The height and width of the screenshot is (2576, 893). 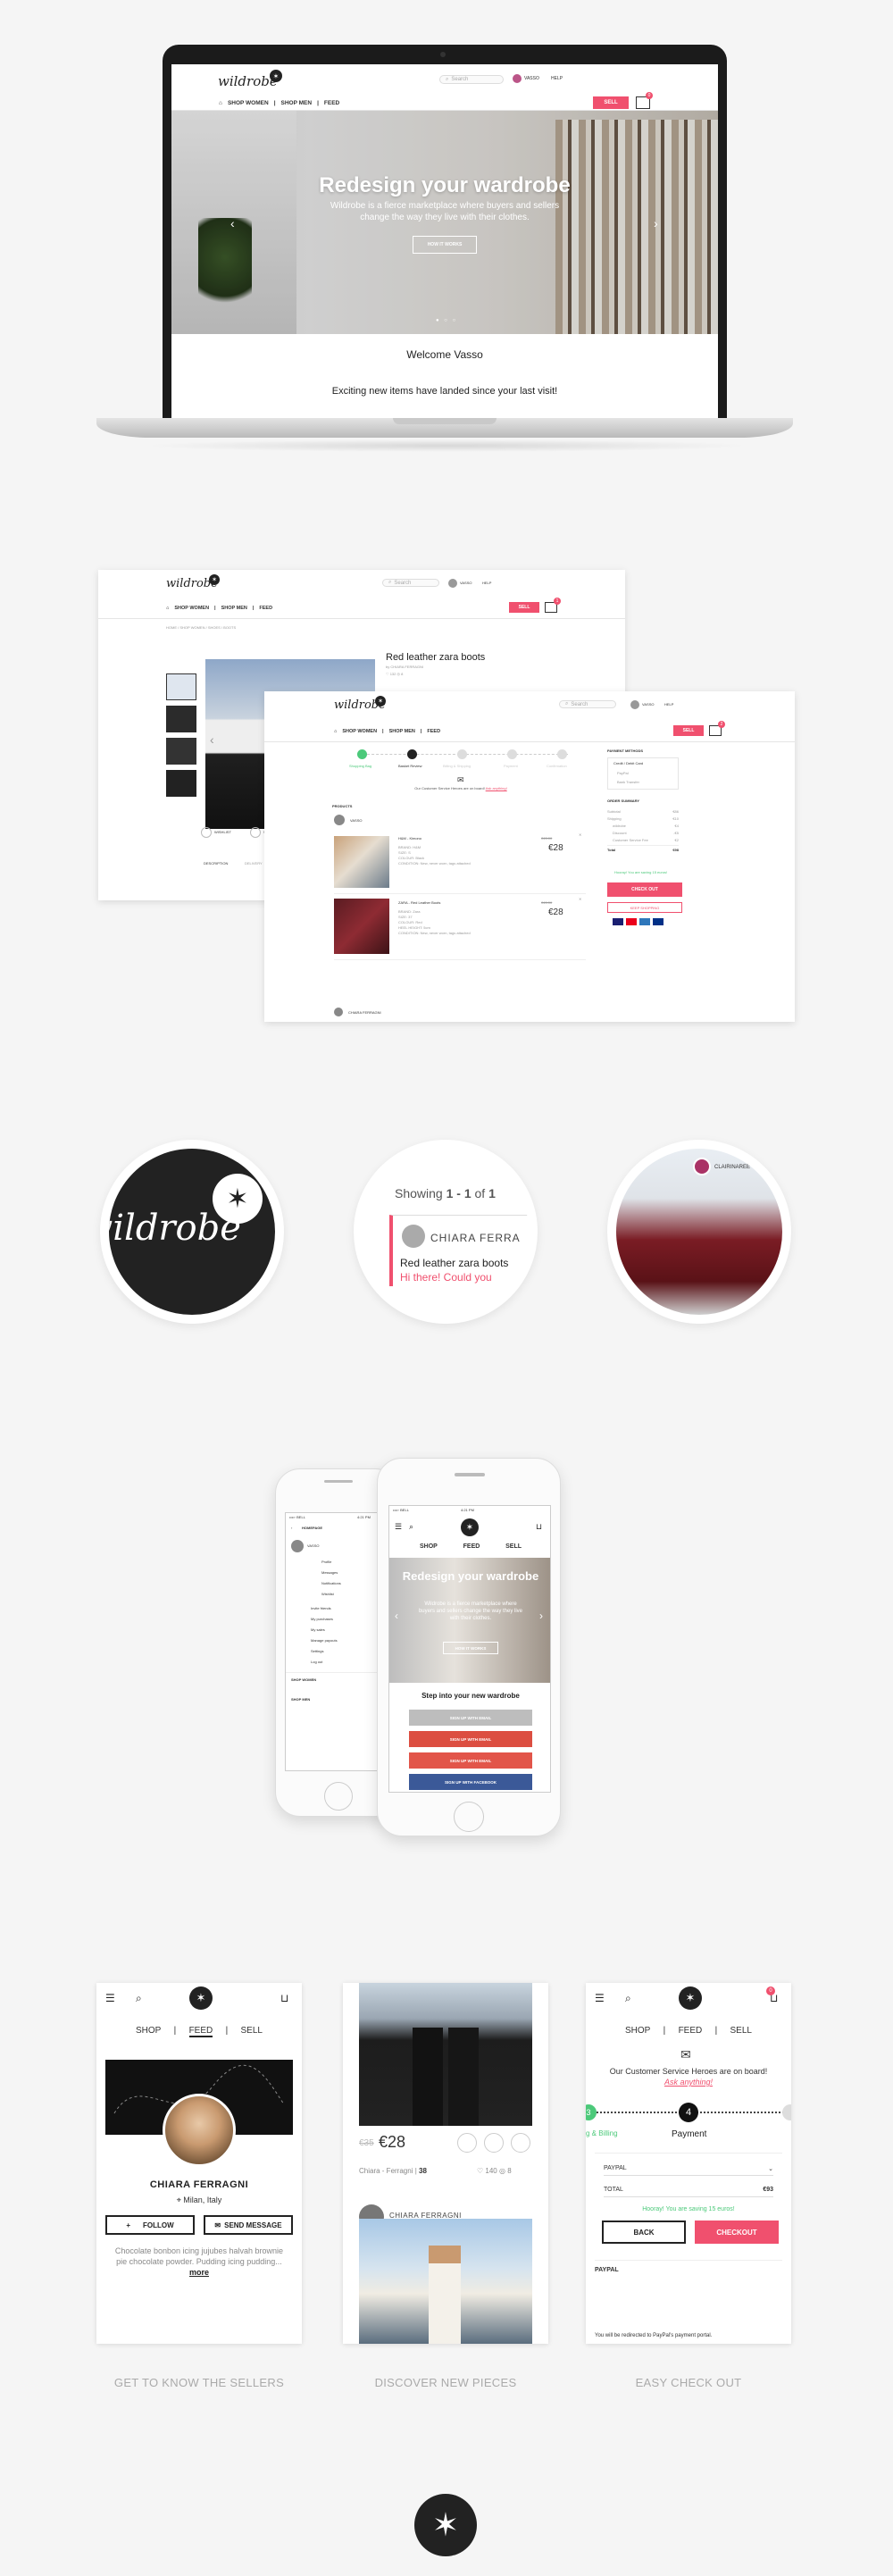 What do you see at coordinates (496, 788) in the screenshot?
I see `ask-anything-link: Ask anything!` at bounding box center [496, 788].